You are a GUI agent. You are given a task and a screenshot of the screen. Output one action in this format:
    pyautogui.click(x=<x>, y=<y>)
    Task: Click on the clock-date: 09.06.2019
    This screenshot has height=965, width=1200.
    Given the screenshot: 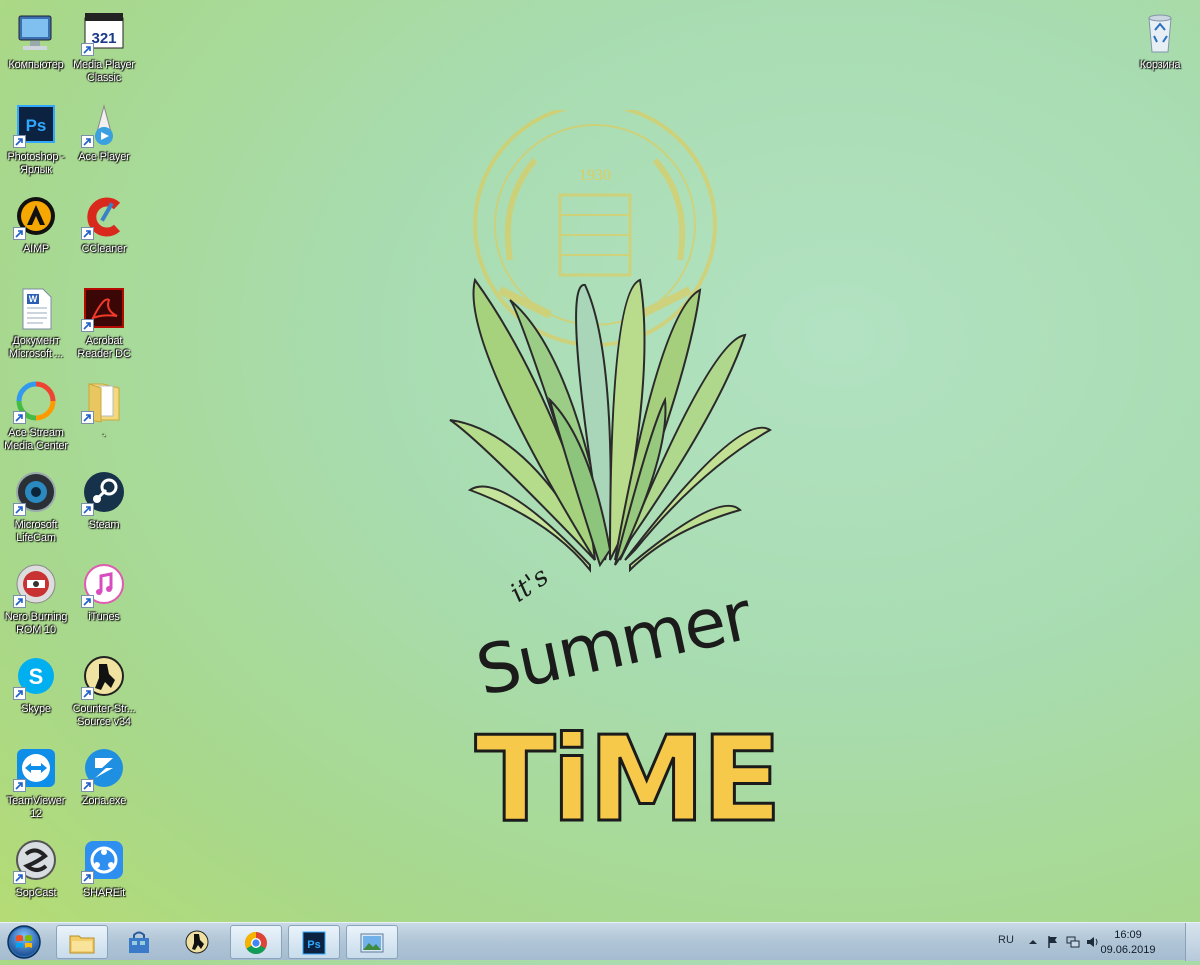 What is the action you would take?
    pyautogui.click(x=1128, y=950)
    